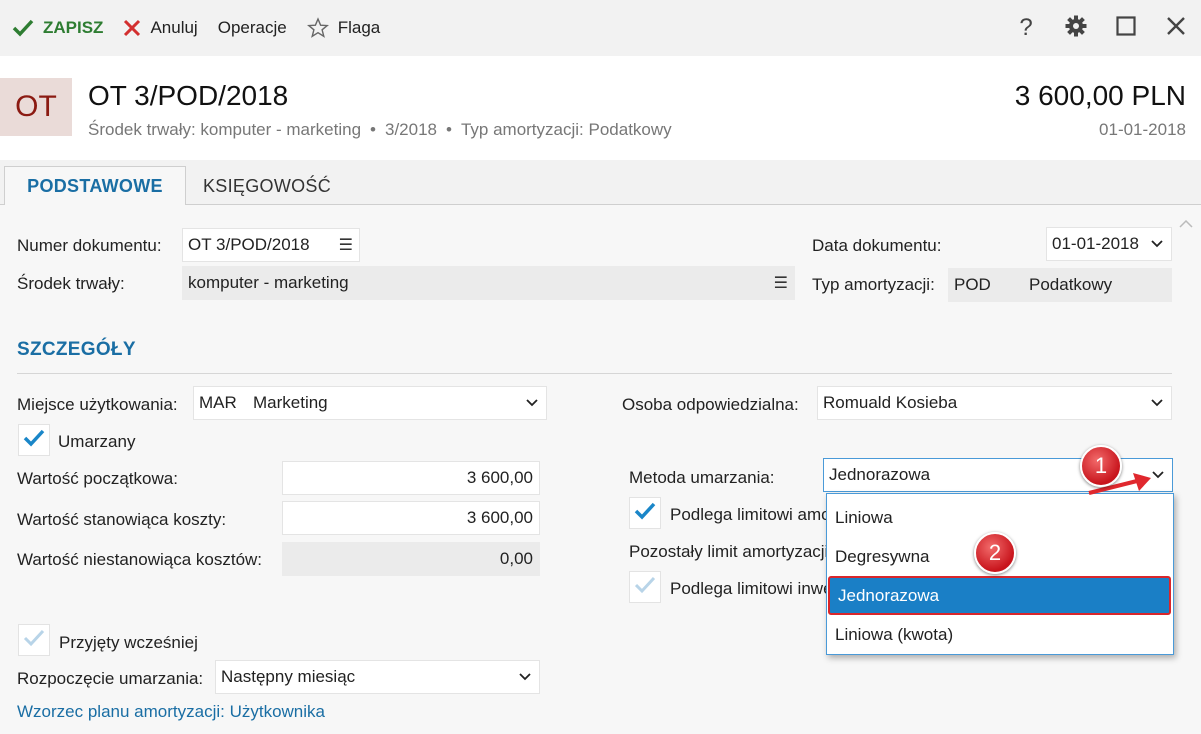 This screenshot has height=734, width=1201. I want to click on callout-badge-1: 1, so click(1101, 466).